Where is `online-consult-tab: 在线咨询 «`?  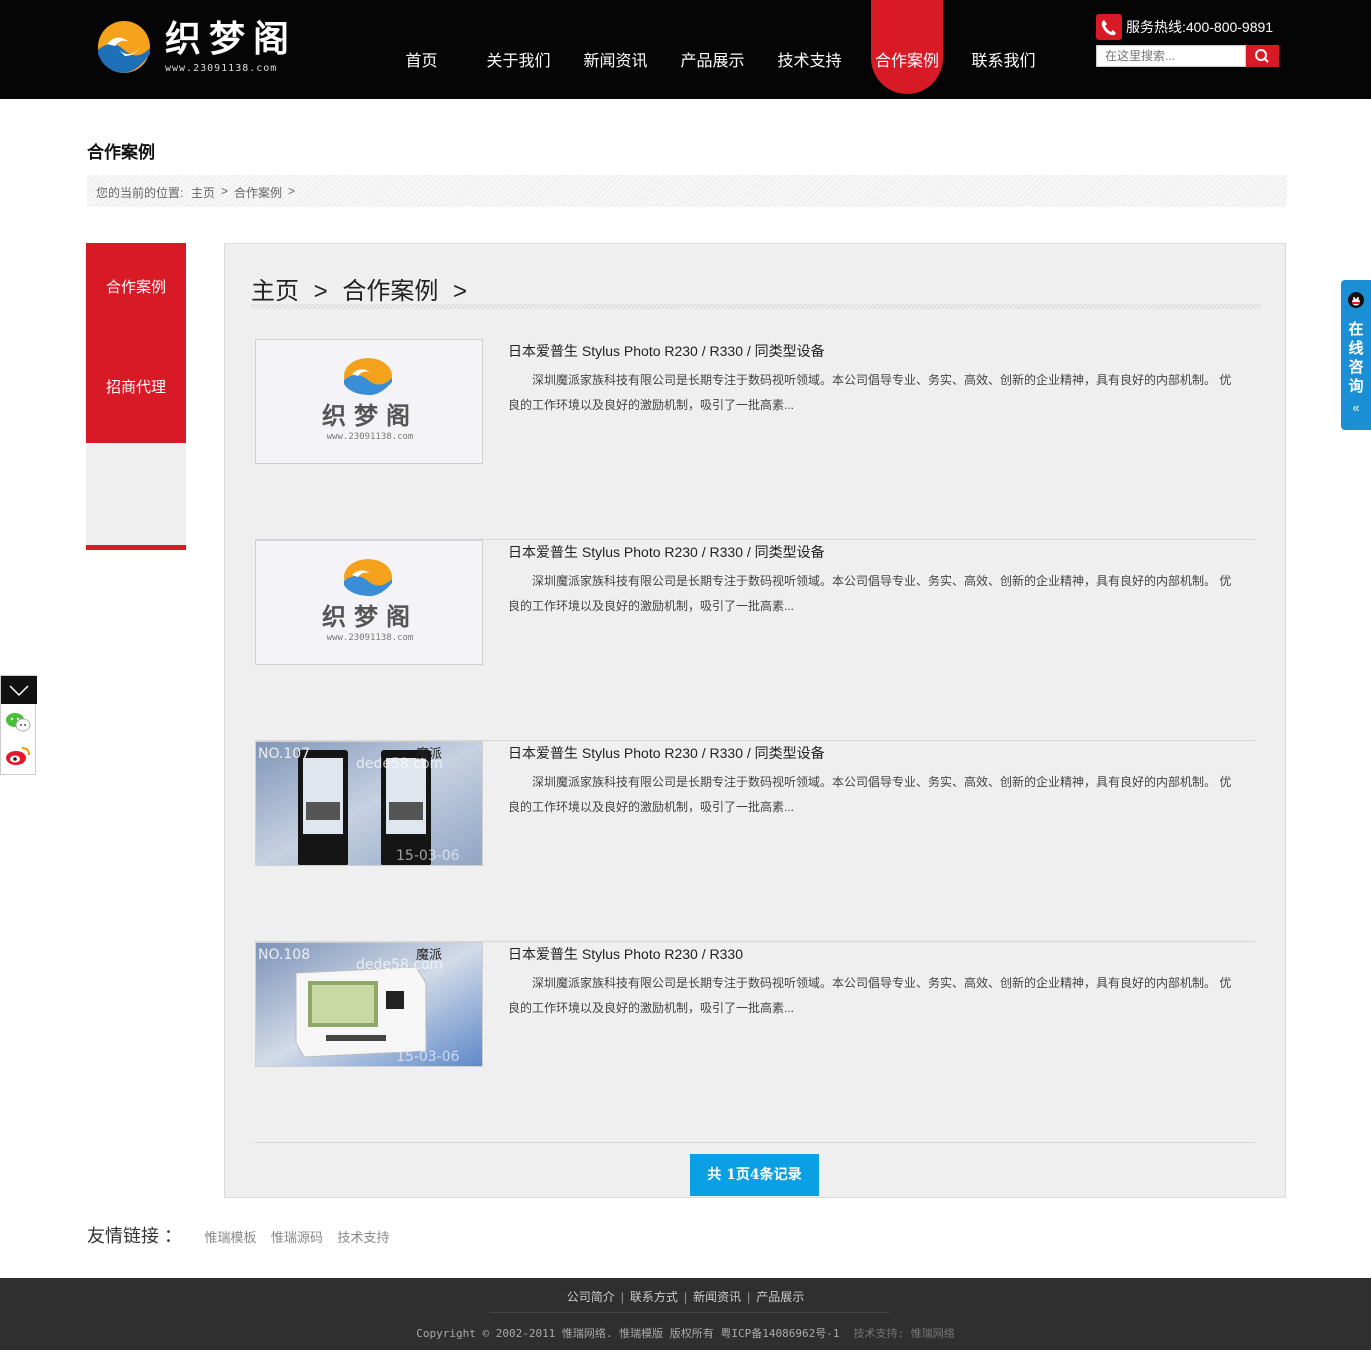 online-consult-tab: 在线咨询 « is located at coordinates (1356, 355).